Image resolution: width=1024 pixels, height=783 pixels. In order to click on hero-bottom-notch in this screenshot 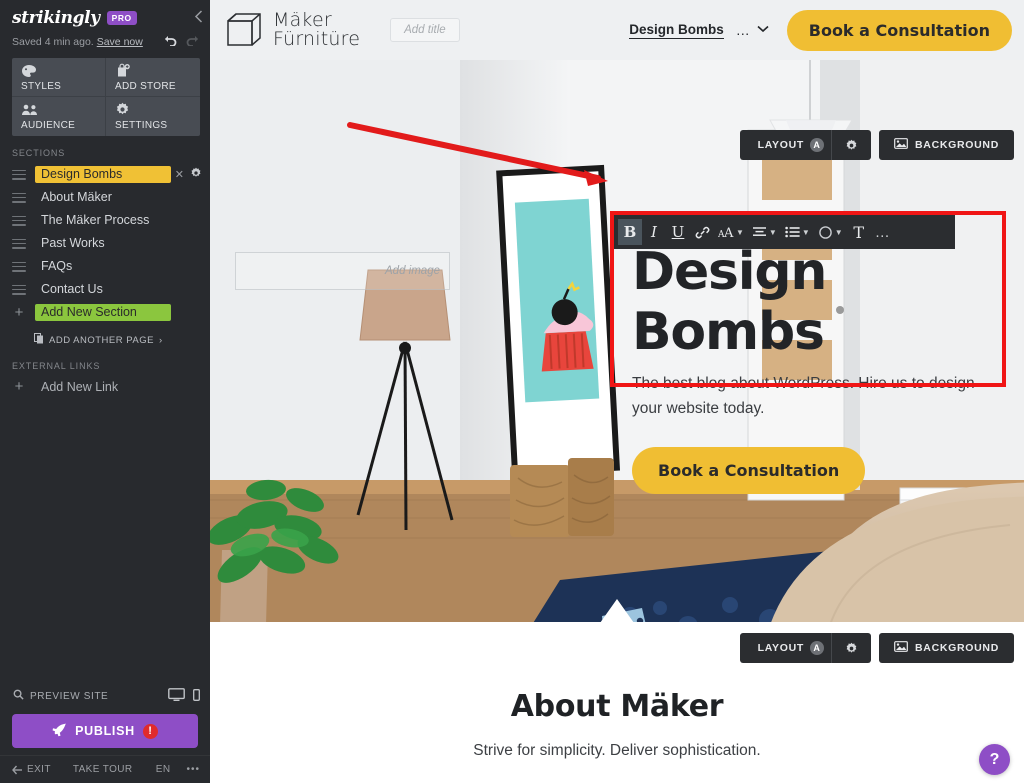, I will do `click(617, 612)`.